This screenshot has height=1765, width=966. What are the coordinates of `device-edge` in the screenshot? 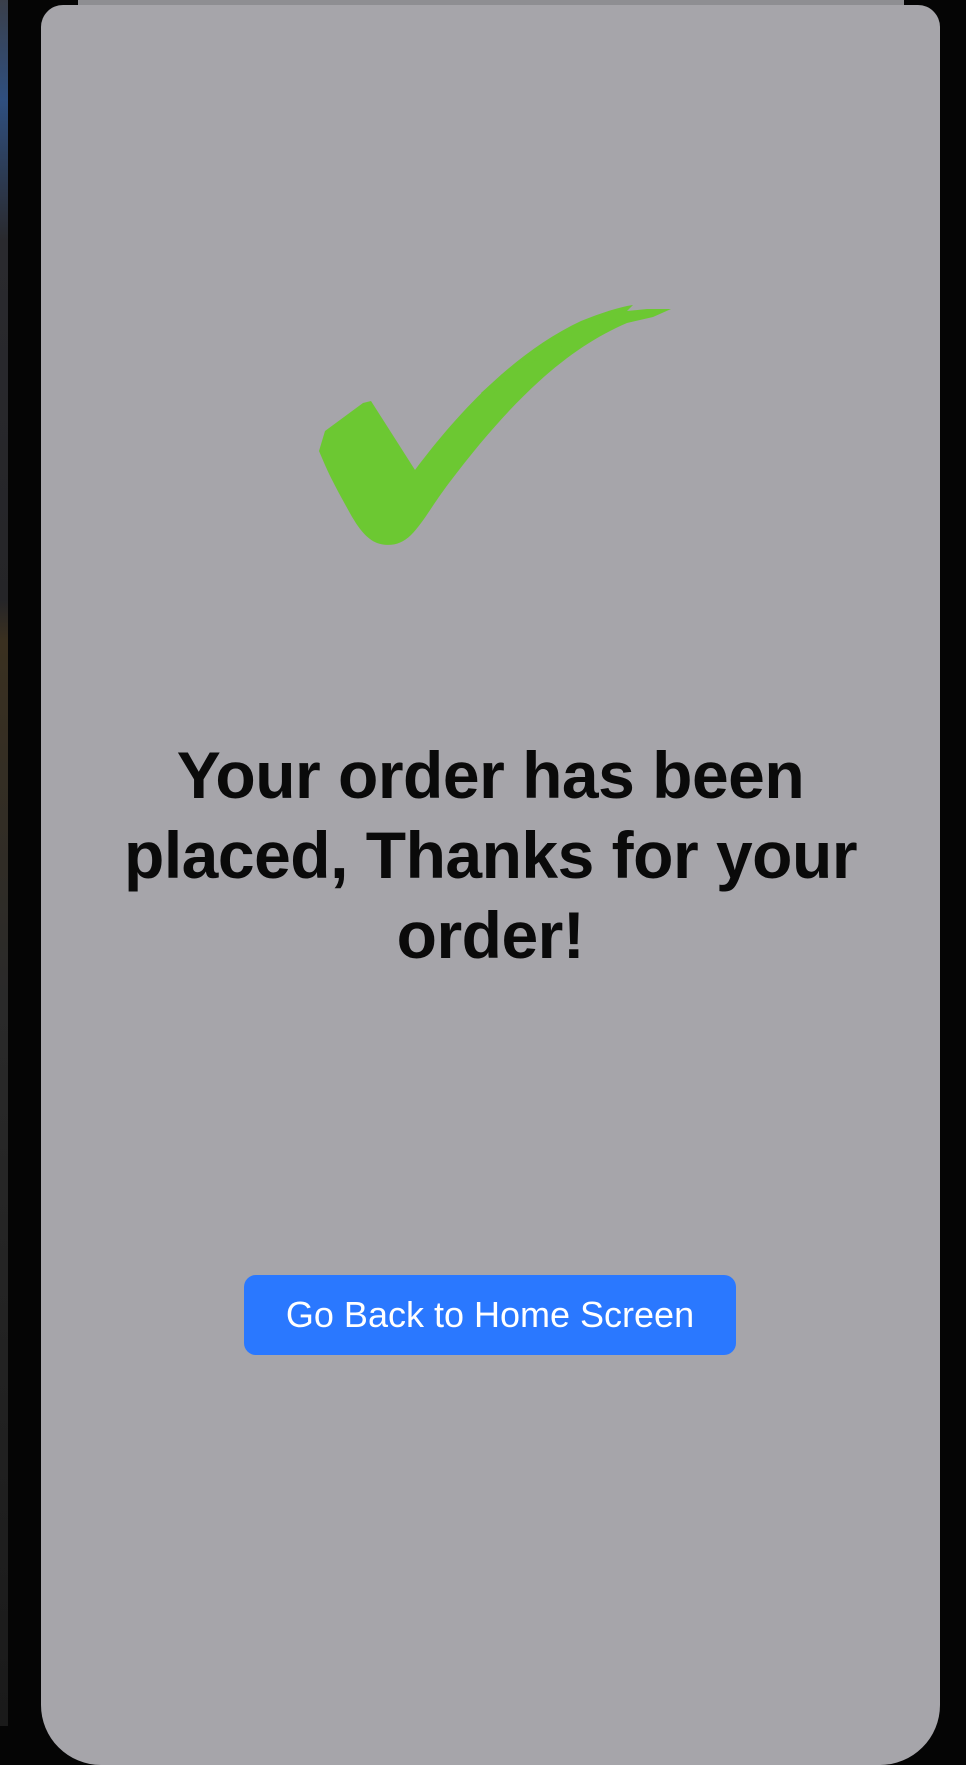 It's located at (4, 863).